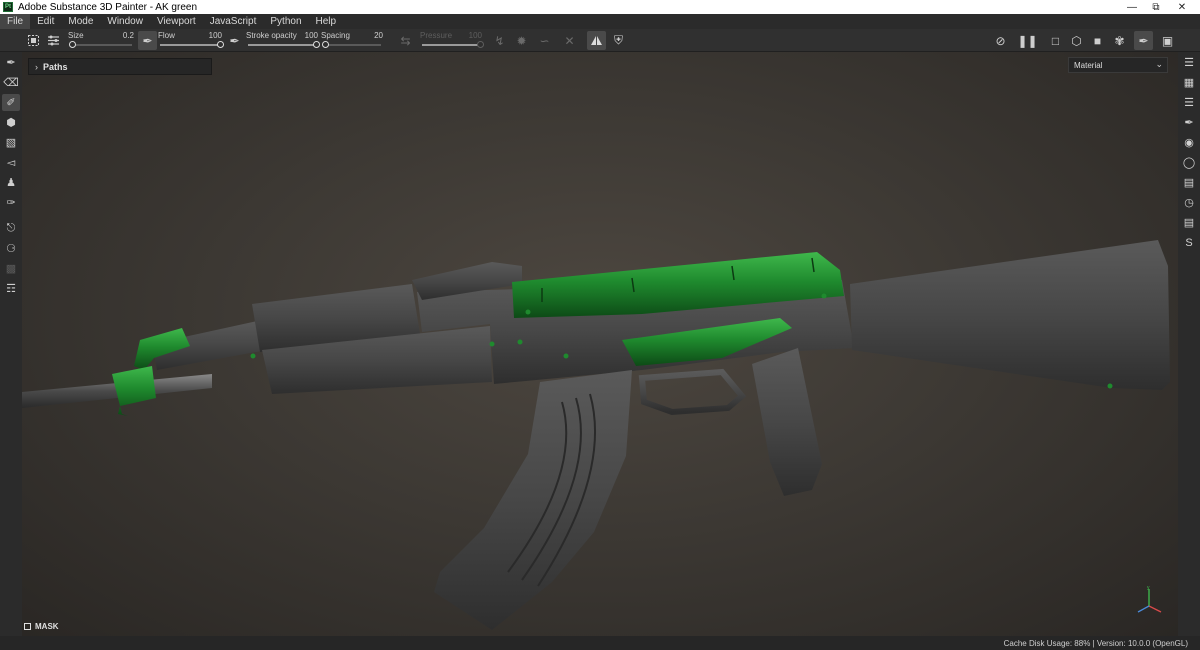 The width and height of the screenshot is (1200, 650). What do you see at coordinates (436, 35) in the screenshot?
I see `pressure-label: Pressure` at bounding box center [436, 35].